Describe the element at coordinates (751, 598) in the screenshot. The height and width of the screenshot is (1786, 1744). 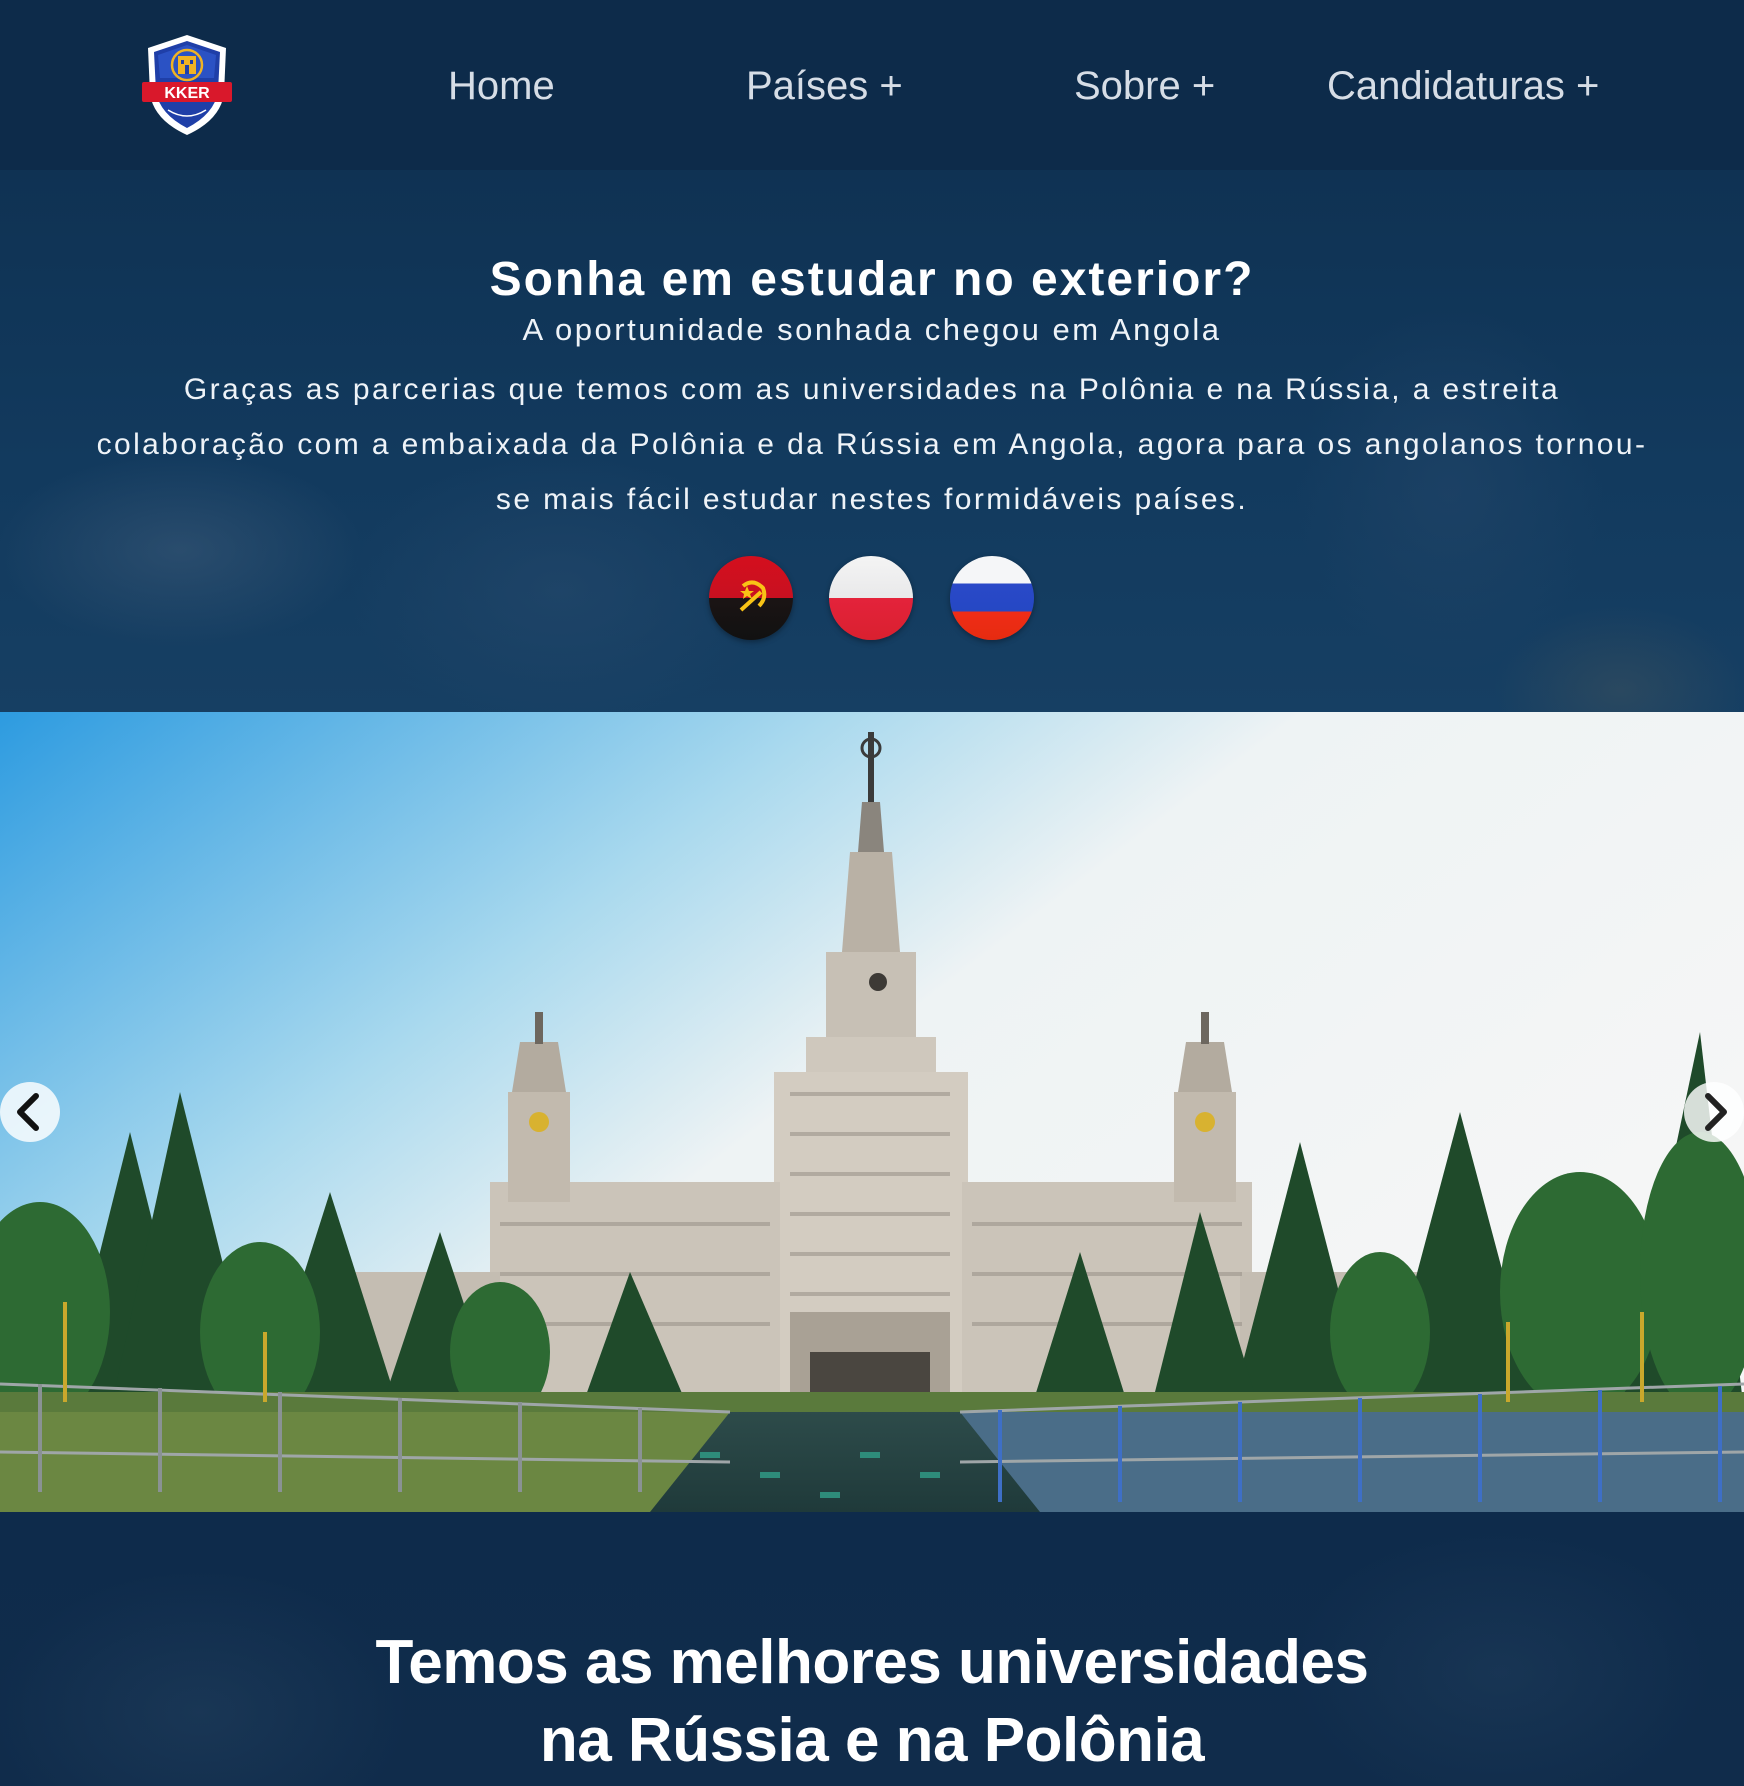
I see `angola-flag-icon` at that location.